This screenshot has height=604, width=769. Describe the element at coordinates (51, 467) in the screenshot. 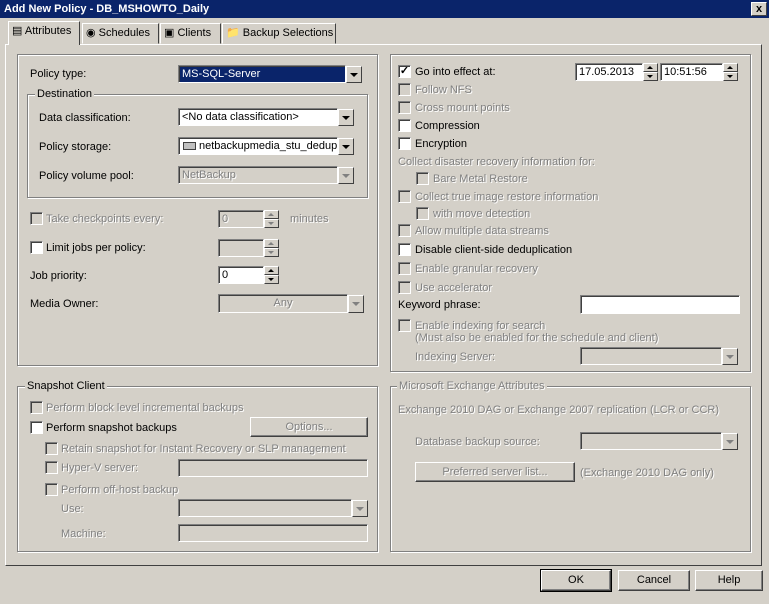

I see `hyperv-checkbox` at that location.